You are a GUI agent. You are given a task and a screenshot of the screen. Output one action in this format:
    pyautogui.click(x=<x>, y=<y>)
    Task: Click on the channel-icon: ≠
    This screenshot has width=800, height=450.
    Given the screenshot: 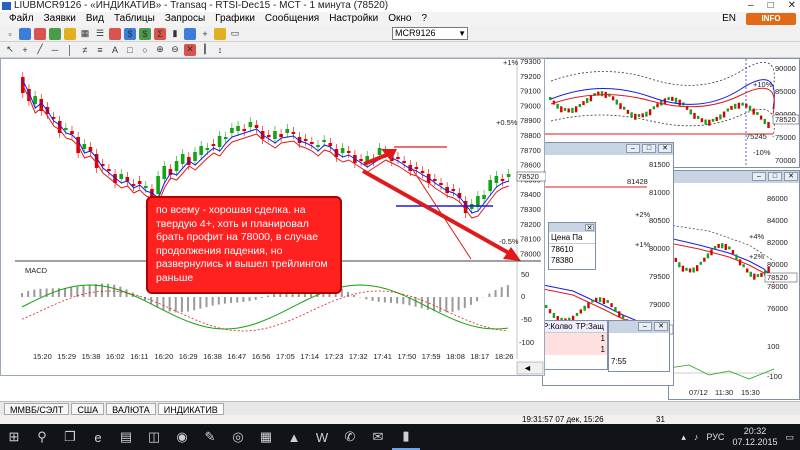 What is the action you would take?
    pyautogui.click(x=85, y=50)
    